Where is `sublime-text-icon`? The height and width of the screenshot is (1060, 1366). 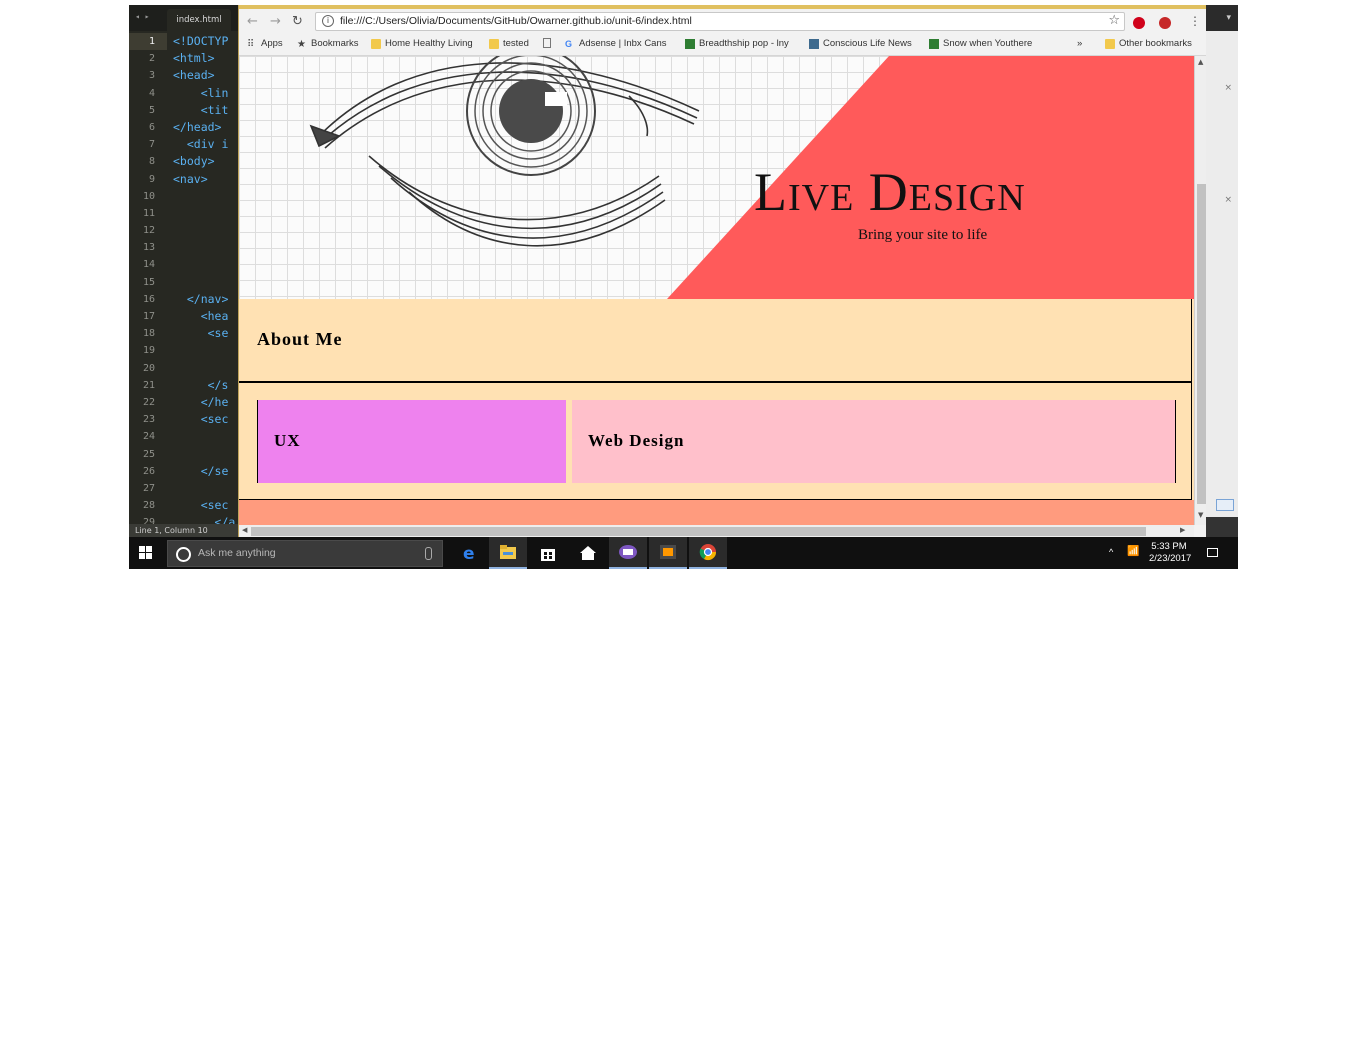
sublime-text-icon is located at coordinates (668, 553).